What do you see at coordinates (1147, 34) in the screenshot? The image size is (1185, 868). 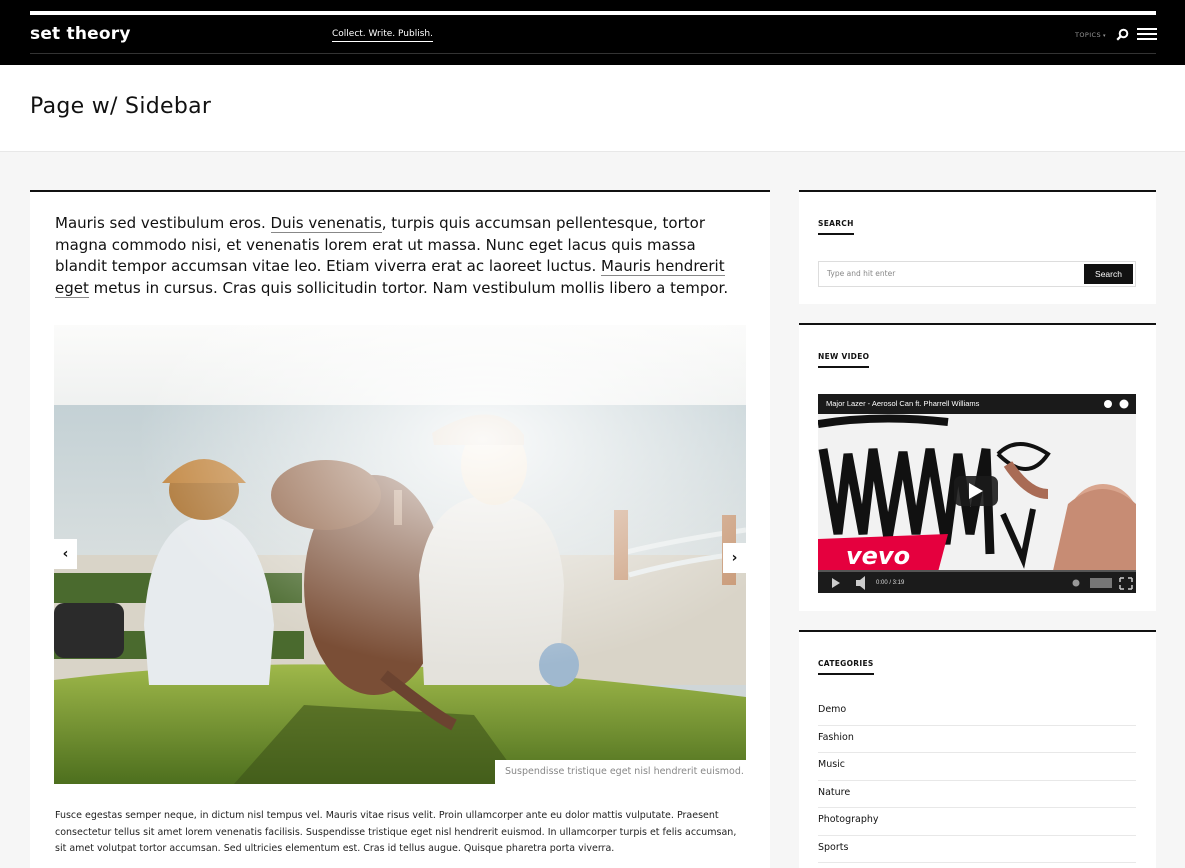 I see `hamburger-menu-icon` at bounding box center [1147, 34].